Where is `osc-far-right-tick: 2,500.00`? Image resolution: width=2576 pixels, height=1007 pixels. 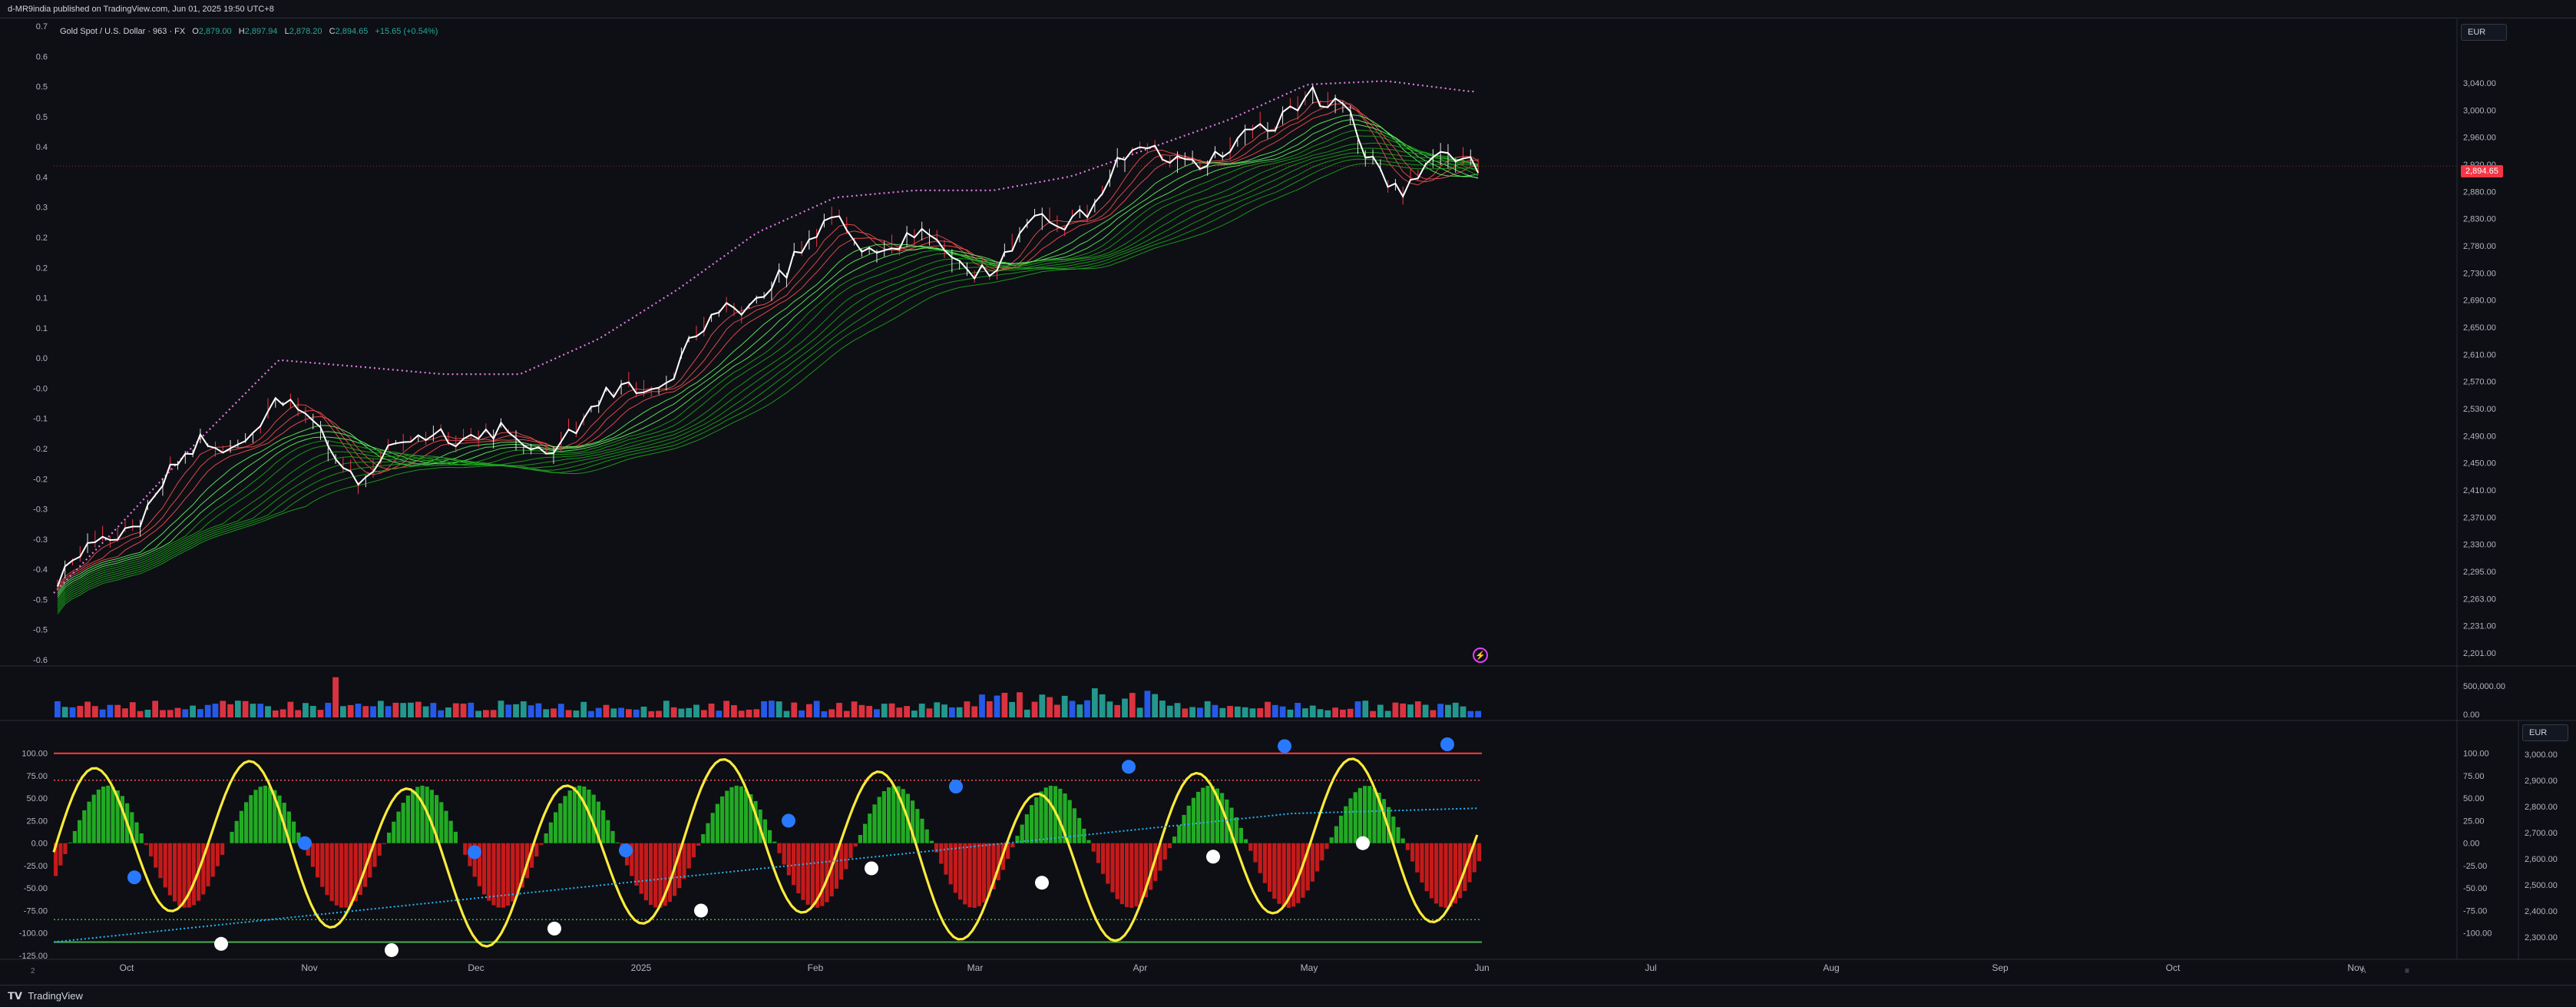 osc-far-right-tick: 2,500.00 is located at coordinates (2541, 885).